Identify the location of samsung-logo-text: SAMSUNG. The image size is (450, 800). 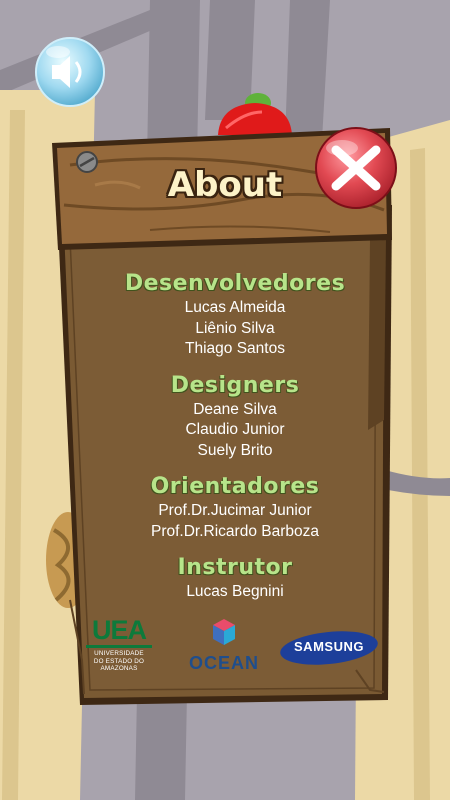
(329, 646).